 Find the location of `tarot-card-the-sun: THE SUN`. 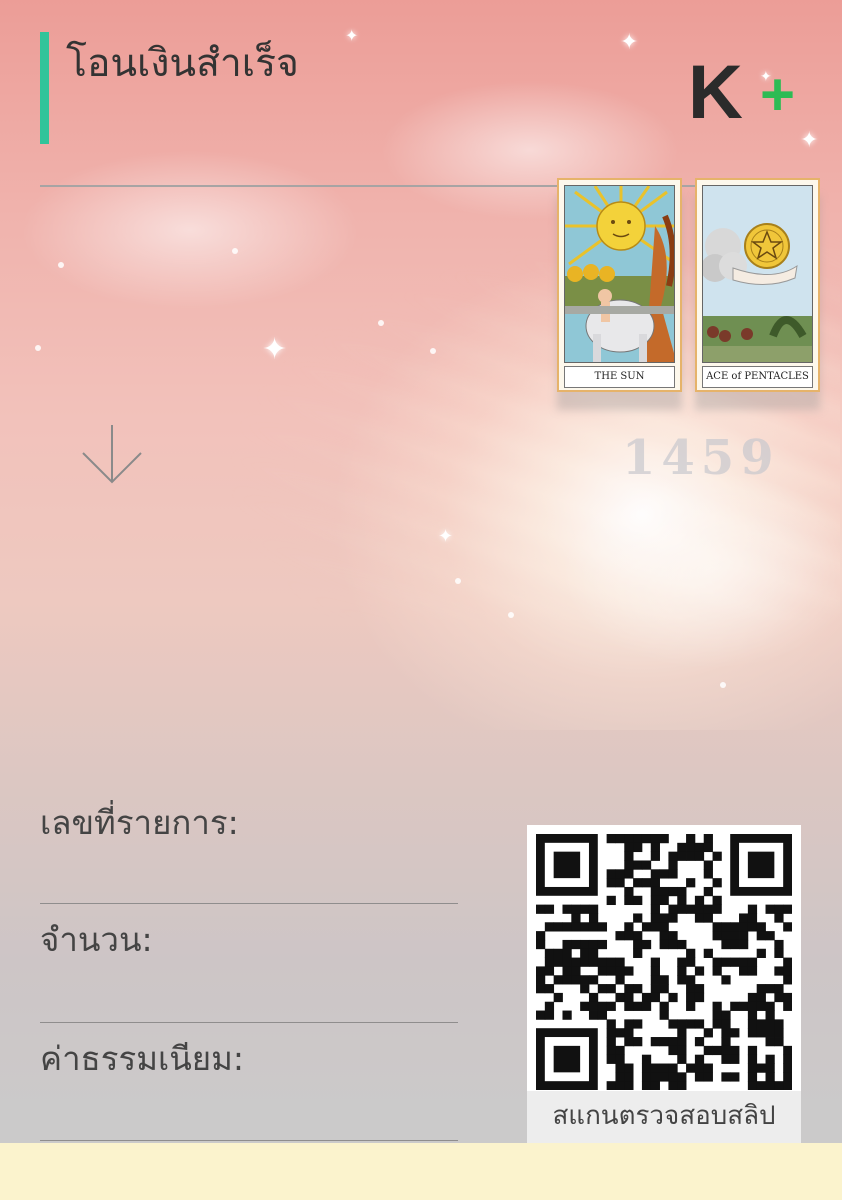

tarot-card-the-sun: THE SUN is located at coordinates (619, 285).